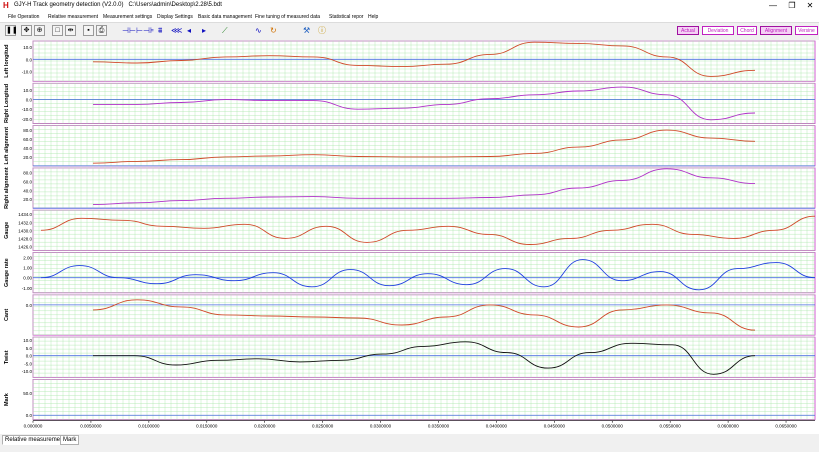 The height and width of the screenshot is (452, 819). What do you see at coordinates (7, 103) in the screenshot?
I see `panel-label: Right Longitud` at bounding box center [7, 103].